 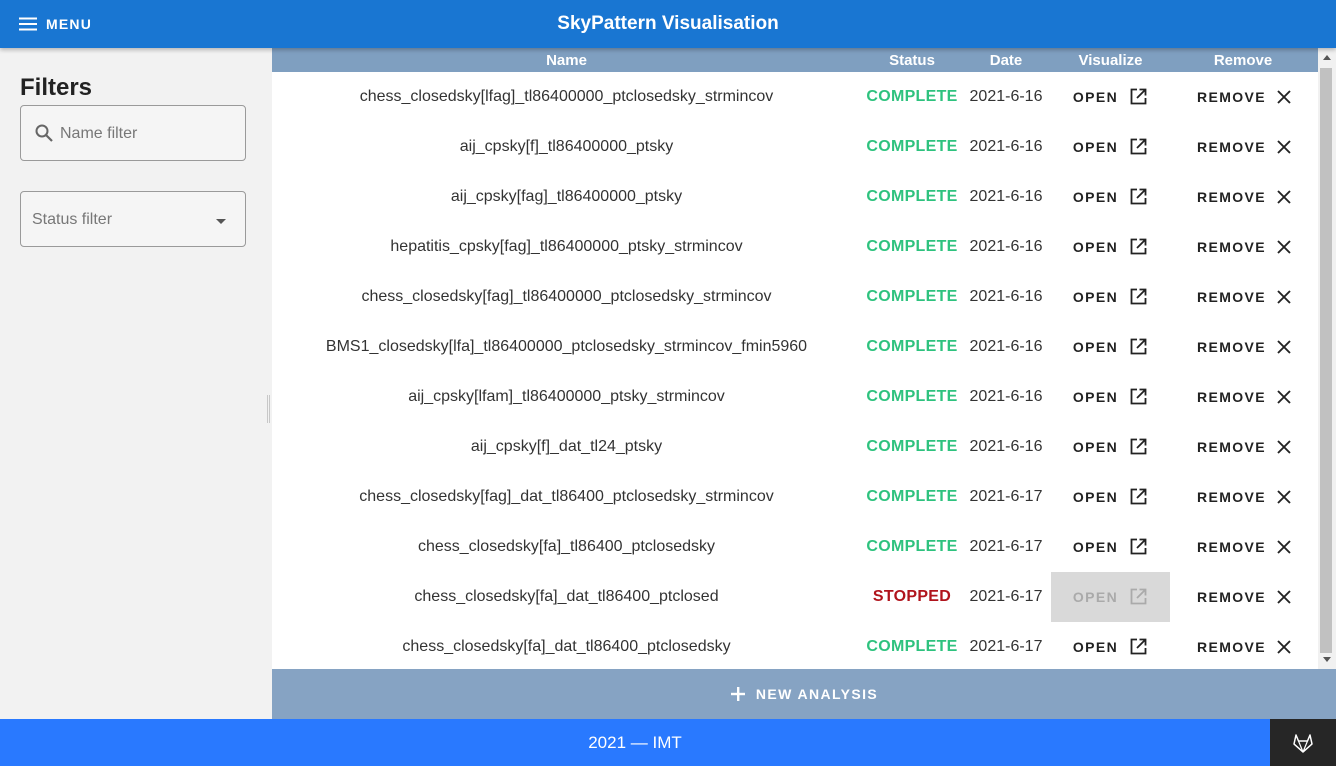 What do you see at coordinates (566, 196) in the screenshot?
I see `analysis-name: aij_cpsky[fag]_tl86400000_ptsky` at bounding box center [566, 196].